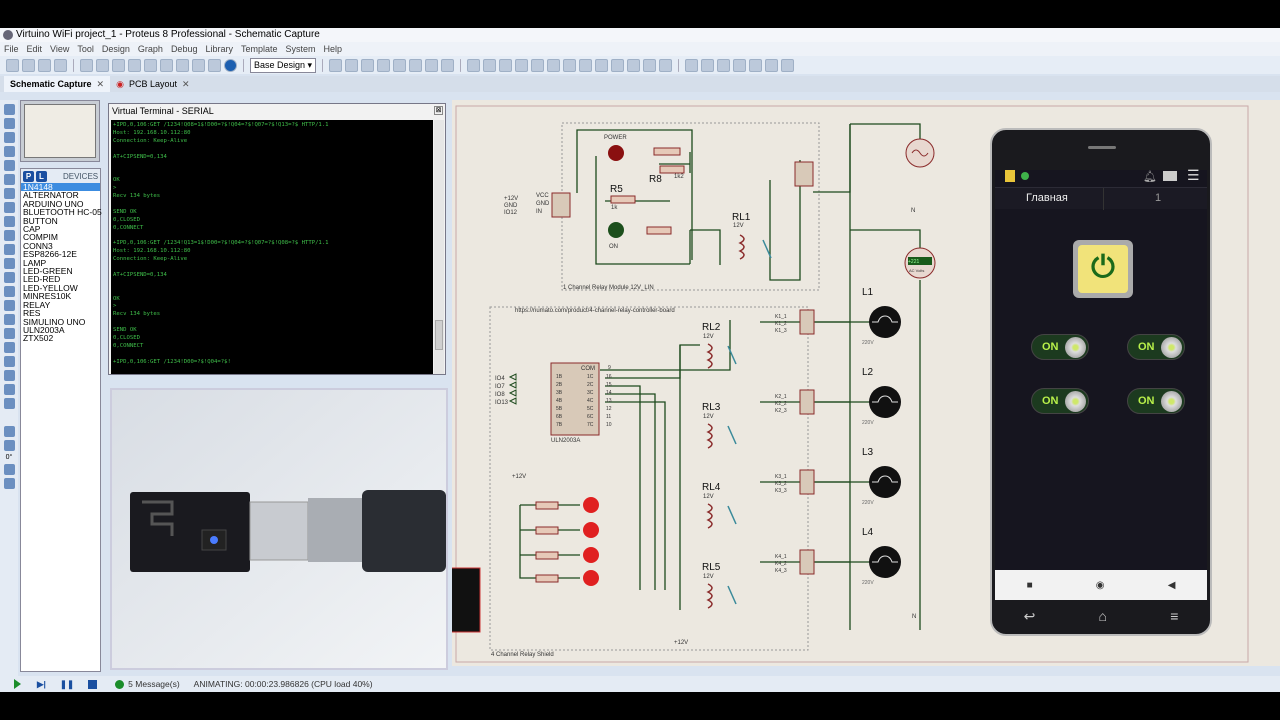  What do you see at coordinates (9, 361) in the screenshot?
I see `path-icon` at bounding box center [9, 361].